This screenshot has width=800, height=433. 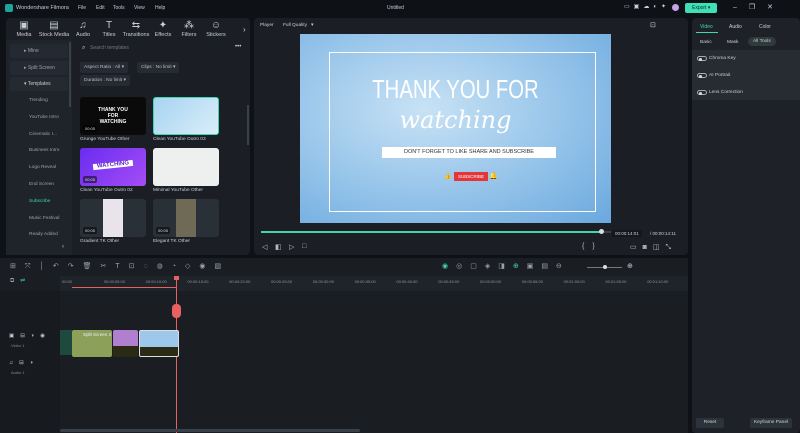 I want to click on toolbar-stock-media: ▤ Stock Media, so click(x=54, y=29).